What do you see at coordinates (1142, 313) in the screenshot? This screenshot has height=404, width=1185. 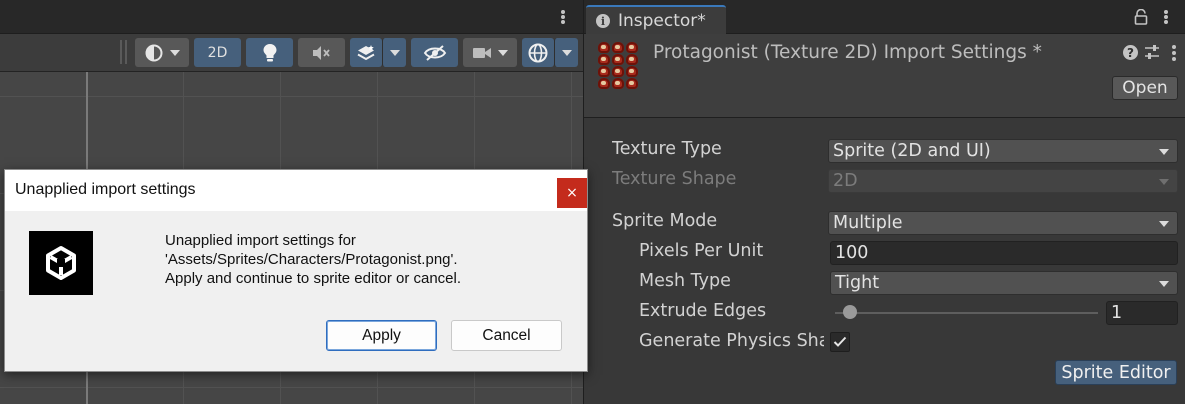 I see `extrude-edges-input: 1` at bounding box center [1142, 313].